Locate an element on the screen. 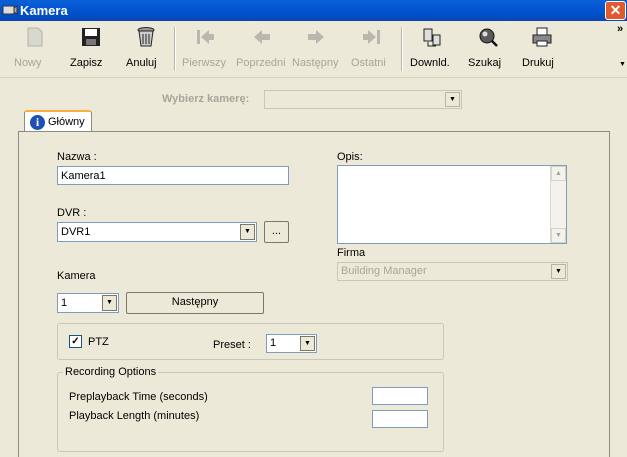  previous-arrow-icon is located at coordinates (262, 37).